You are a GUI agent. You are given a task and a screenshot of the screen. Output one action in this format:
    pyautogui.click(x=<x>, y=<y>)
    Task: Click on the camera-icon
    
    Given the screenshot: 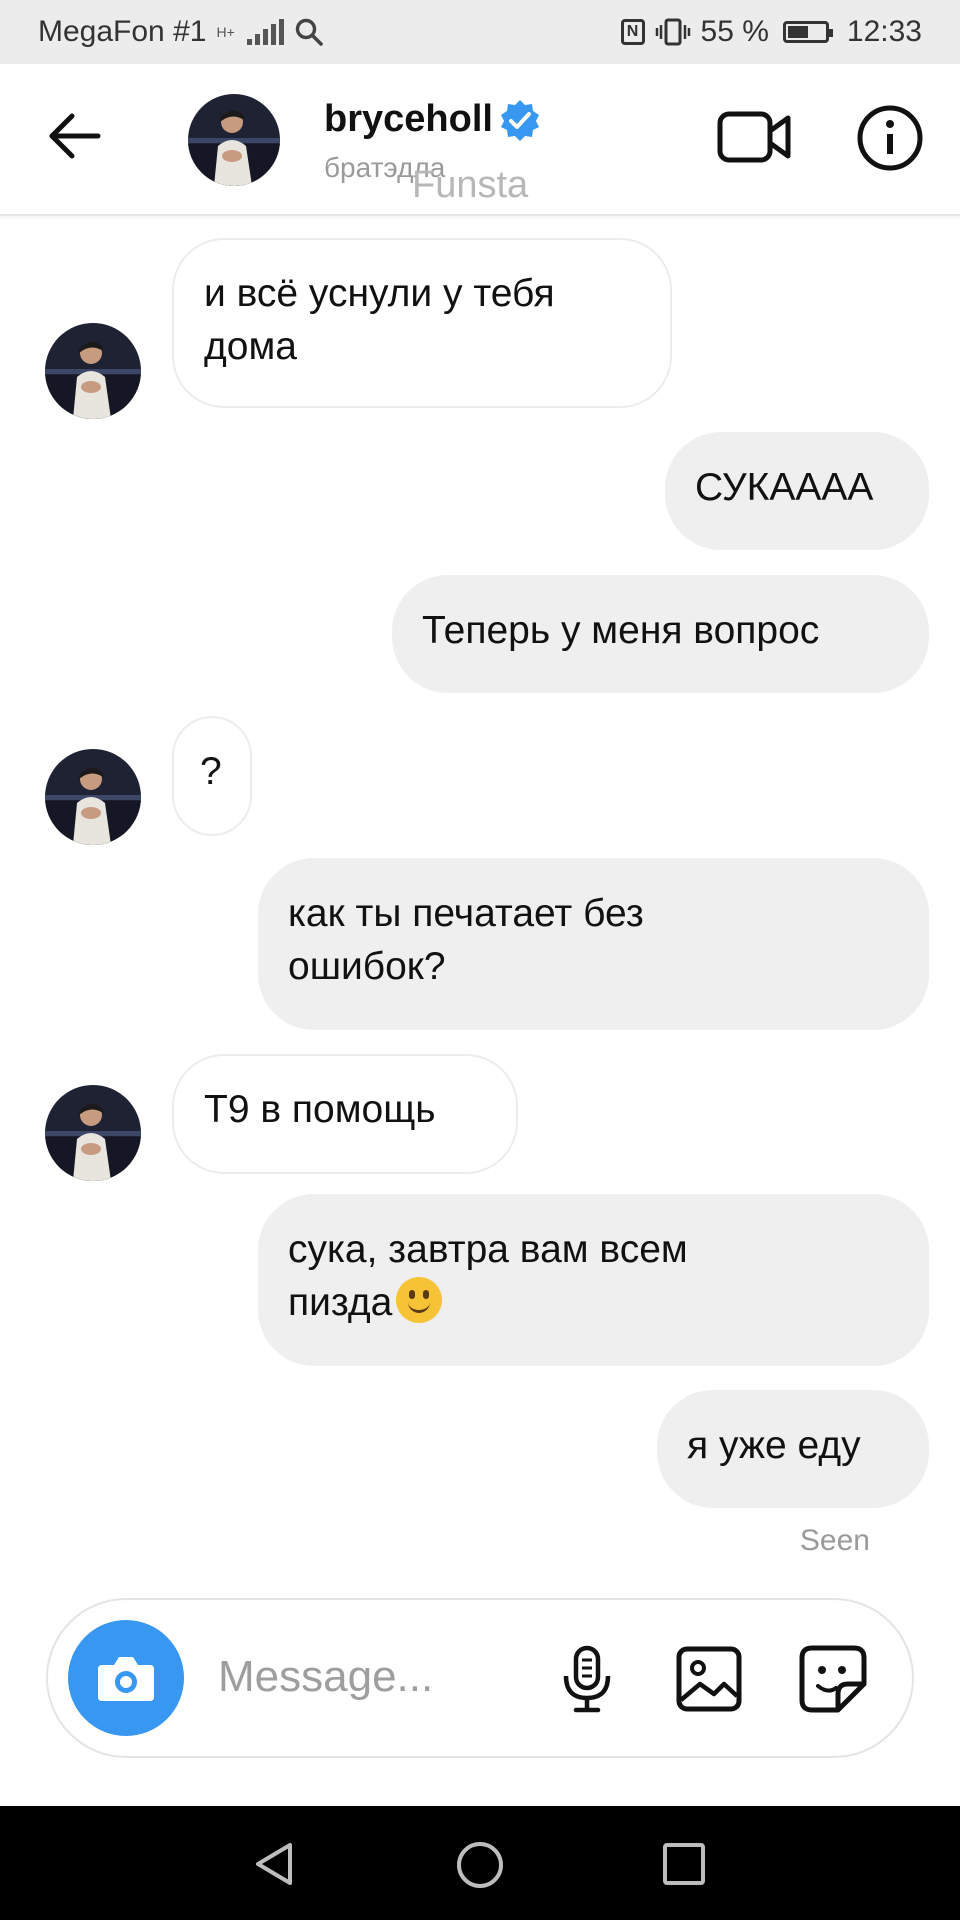 What is the action you would take?
    pyautogui.click(x=126, y=1679)
    